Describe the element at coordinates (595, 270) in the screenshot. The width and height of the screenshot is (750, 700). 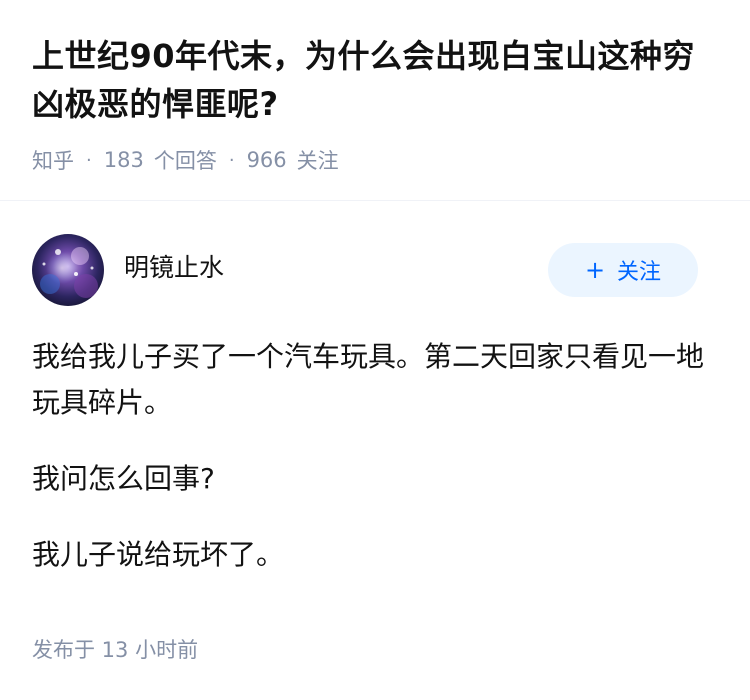
I see `plus-icon: +` at that location.